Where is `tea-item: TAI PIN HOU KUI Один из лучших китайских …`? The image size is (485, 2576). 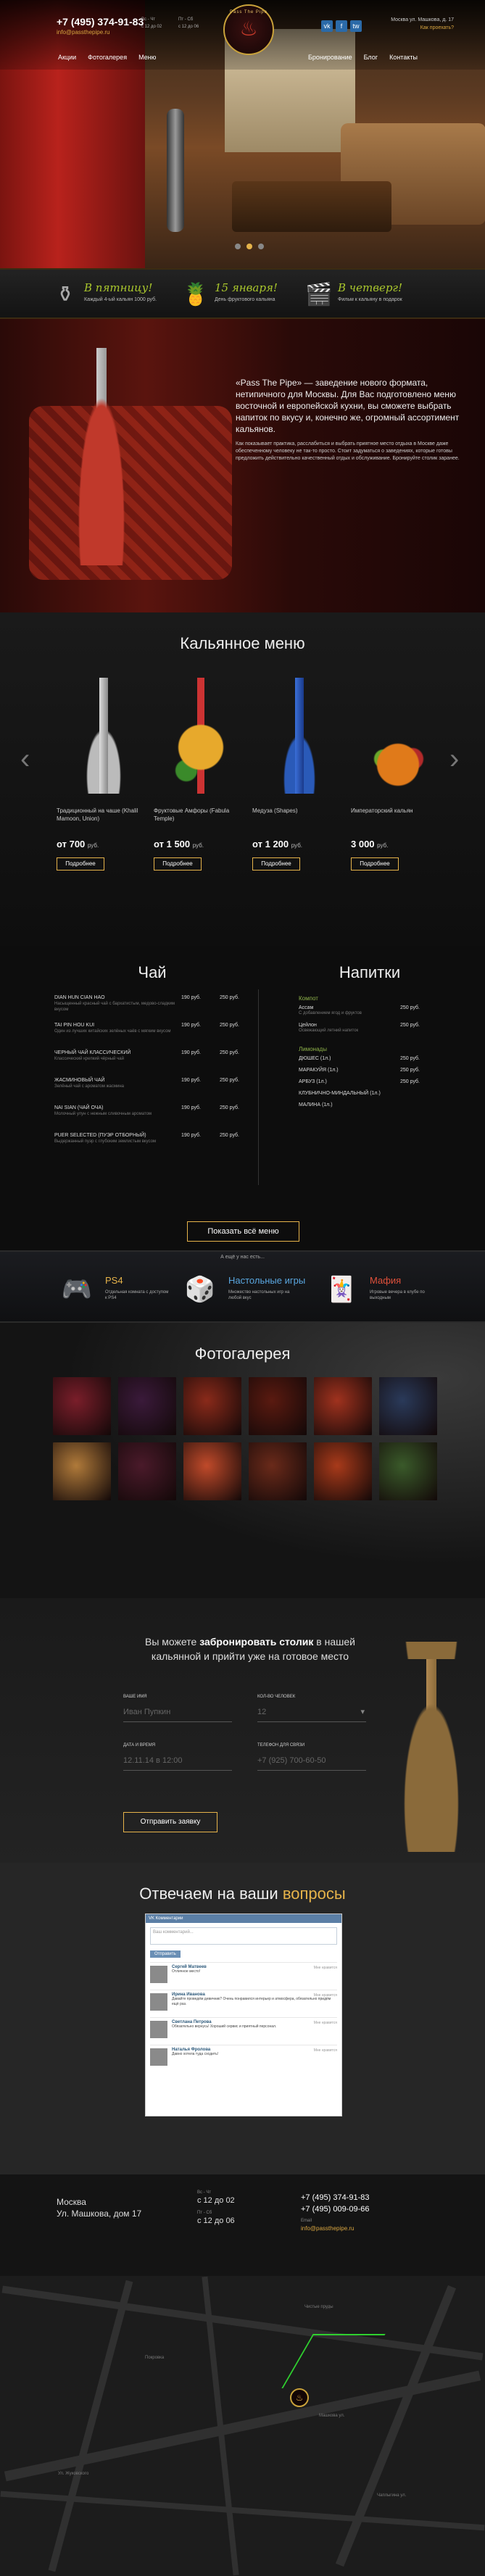
tea-item: TAI PIN HOU KUI Один из лучших китайских … is located at coordinates (152, 1028).